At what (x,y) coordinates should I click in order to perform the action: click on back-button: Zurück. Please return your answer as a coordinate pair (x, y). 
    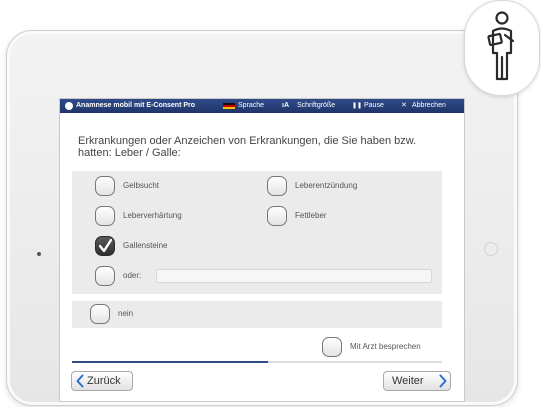
    Looking at the image, I should click on (102, 381).